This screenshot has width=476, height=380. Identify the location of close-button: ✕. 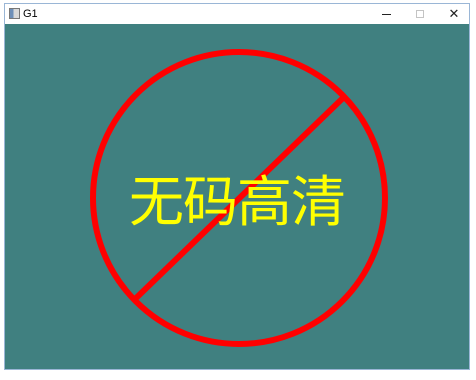
(454, 14).